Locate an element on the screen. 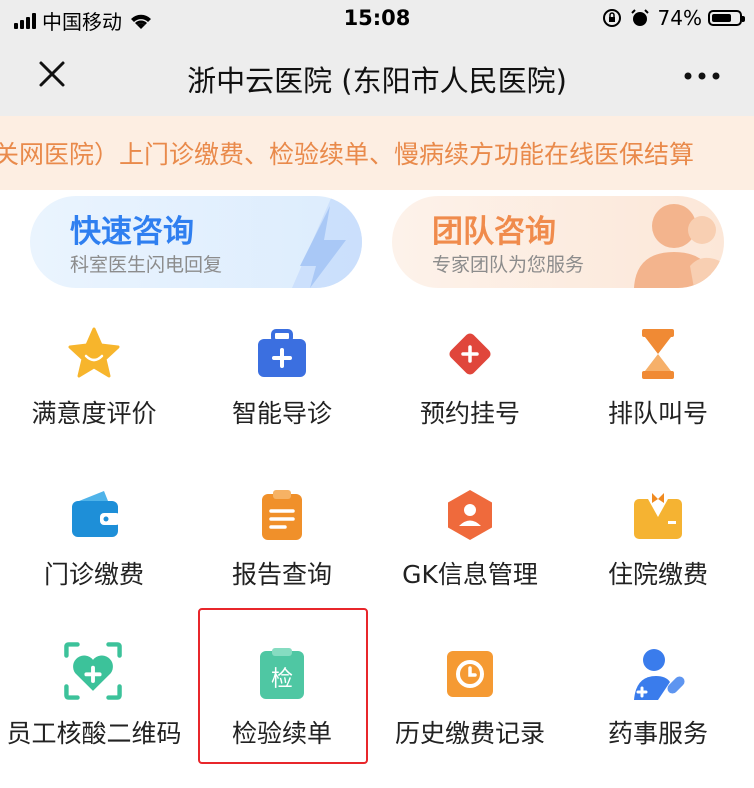  lab-clipboard-icon: 检 is located at coordinates (282, 673).